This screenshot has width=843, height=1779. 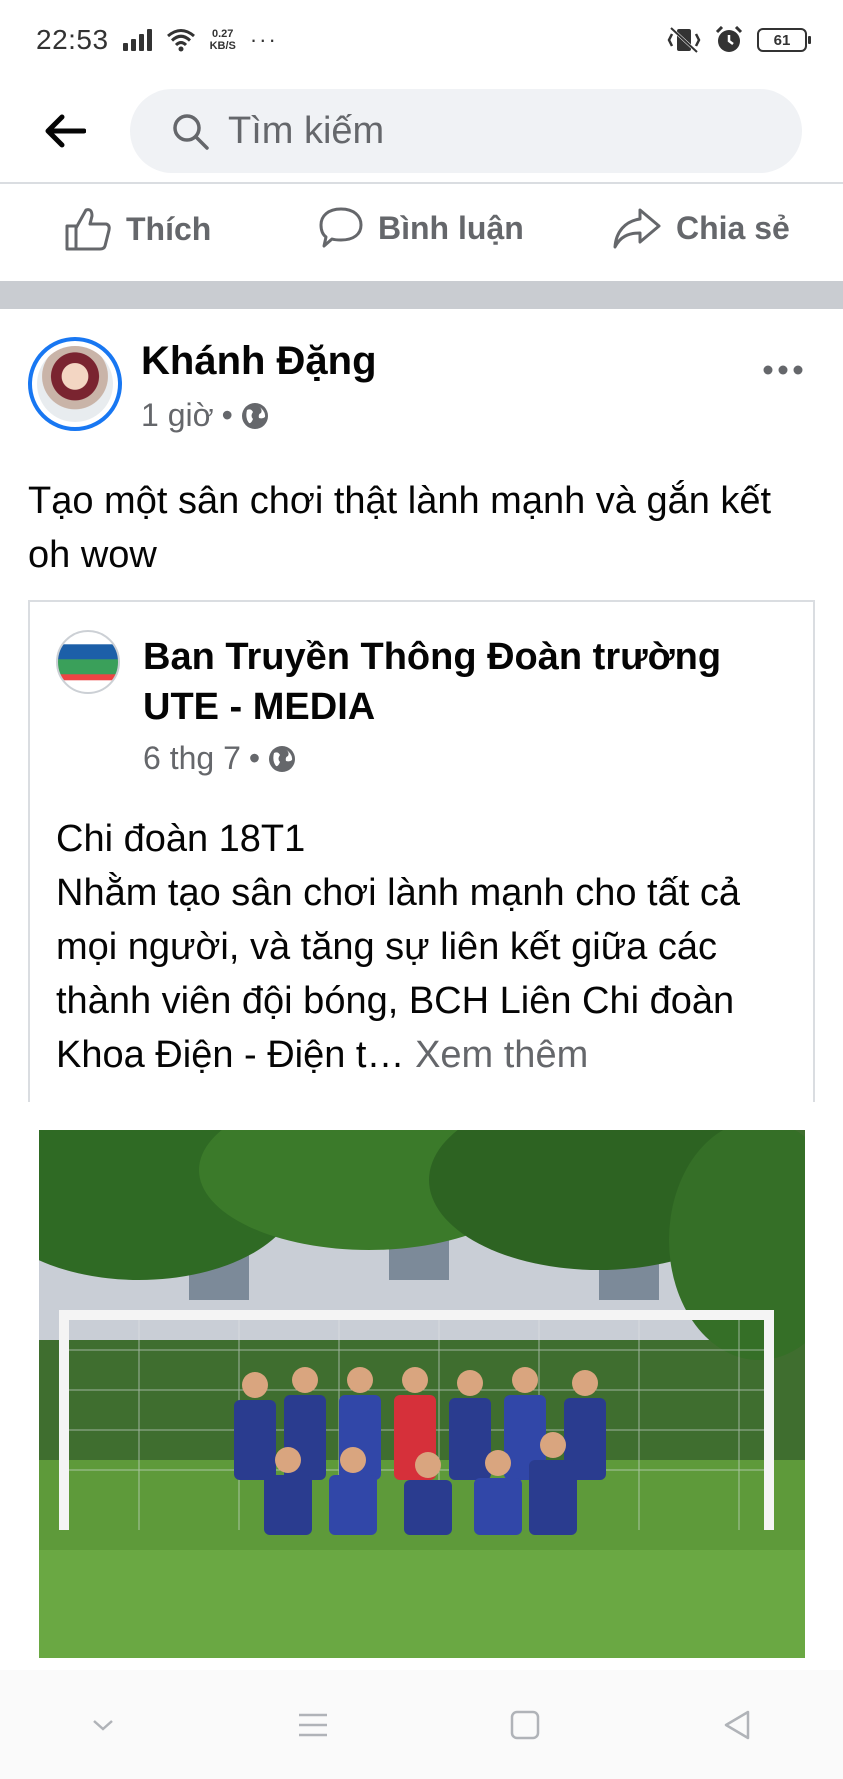 What do you see at coordinates (783, 364) in the screenshot?
I see `more-options-button` at bounding box center [783, 364].